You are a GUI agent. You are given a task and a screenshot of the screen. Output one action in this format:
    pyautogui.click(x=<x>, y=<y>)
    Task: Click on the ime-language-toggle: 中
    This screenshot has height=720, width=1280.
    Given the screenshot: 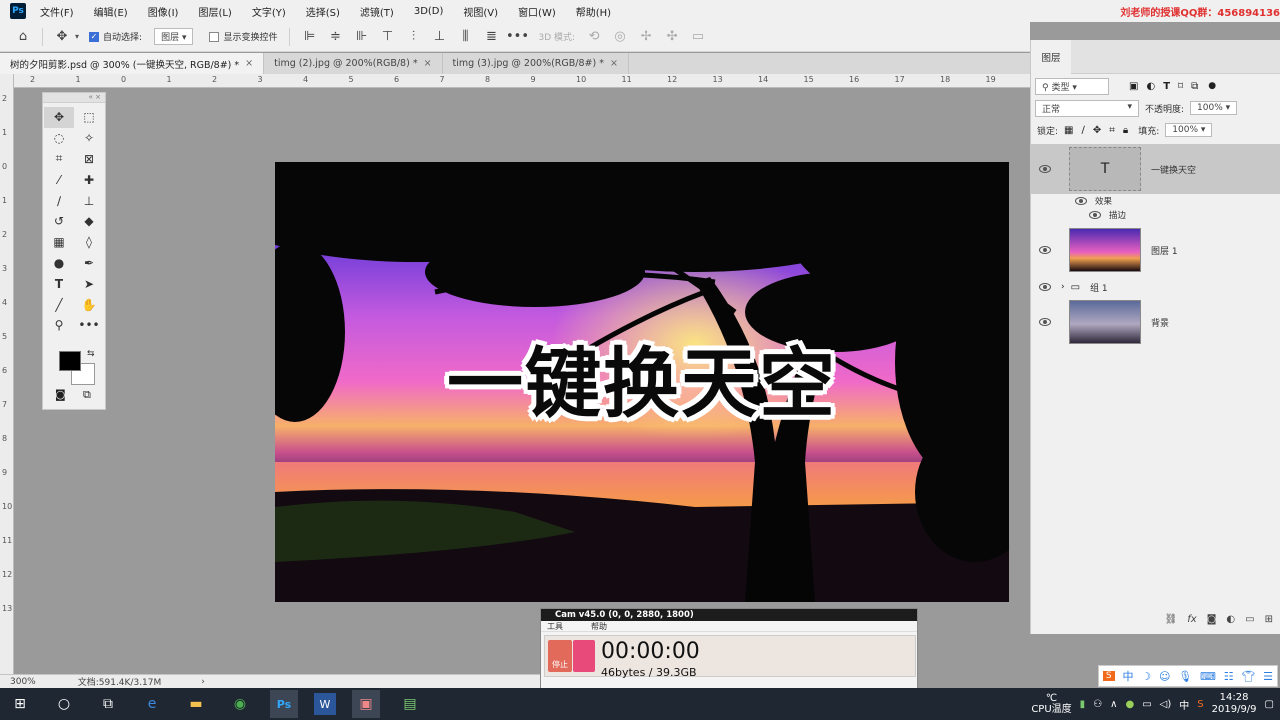 What is the action you would take?
    pyautogui.click(x=1127, y=676)
    